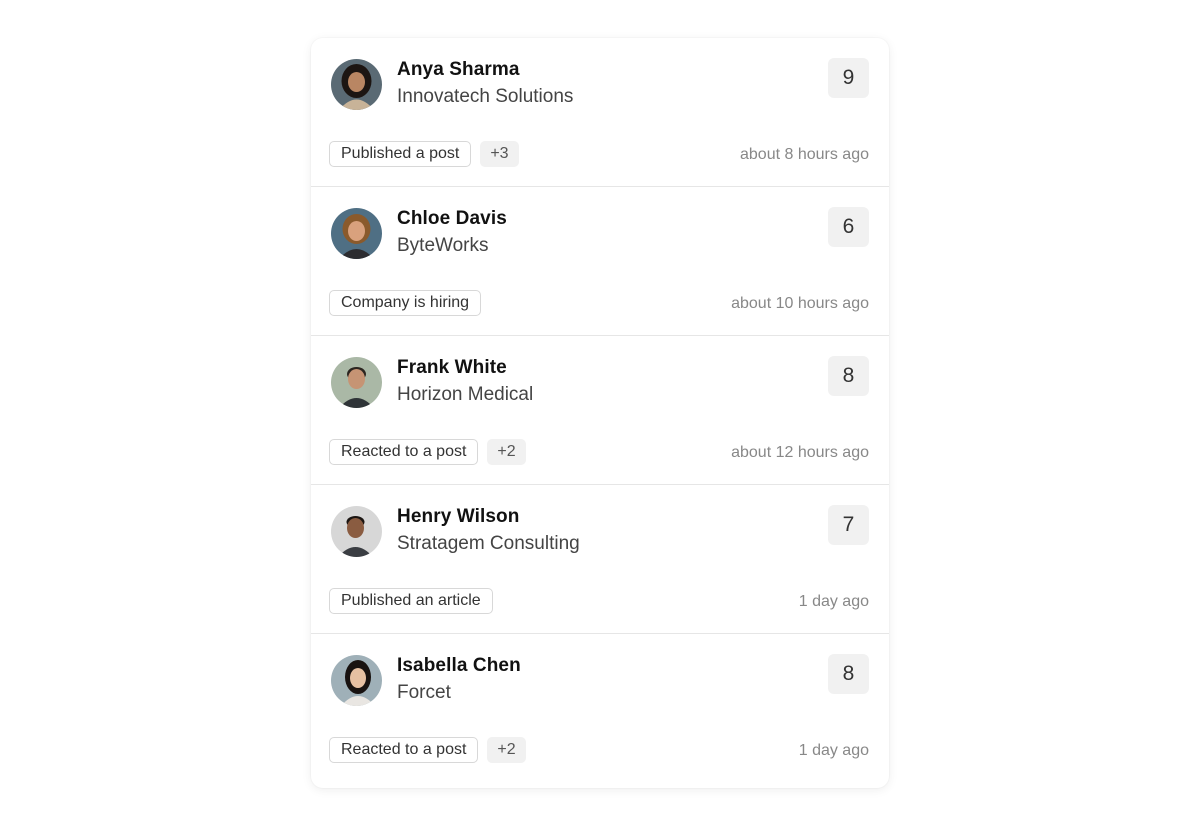 This screenshot has height=839, width=1200. What do you see at coordinates (459, 666) in the screenshot?
I see `person-name: Isabella Chen` at bounding box center [459, 666].